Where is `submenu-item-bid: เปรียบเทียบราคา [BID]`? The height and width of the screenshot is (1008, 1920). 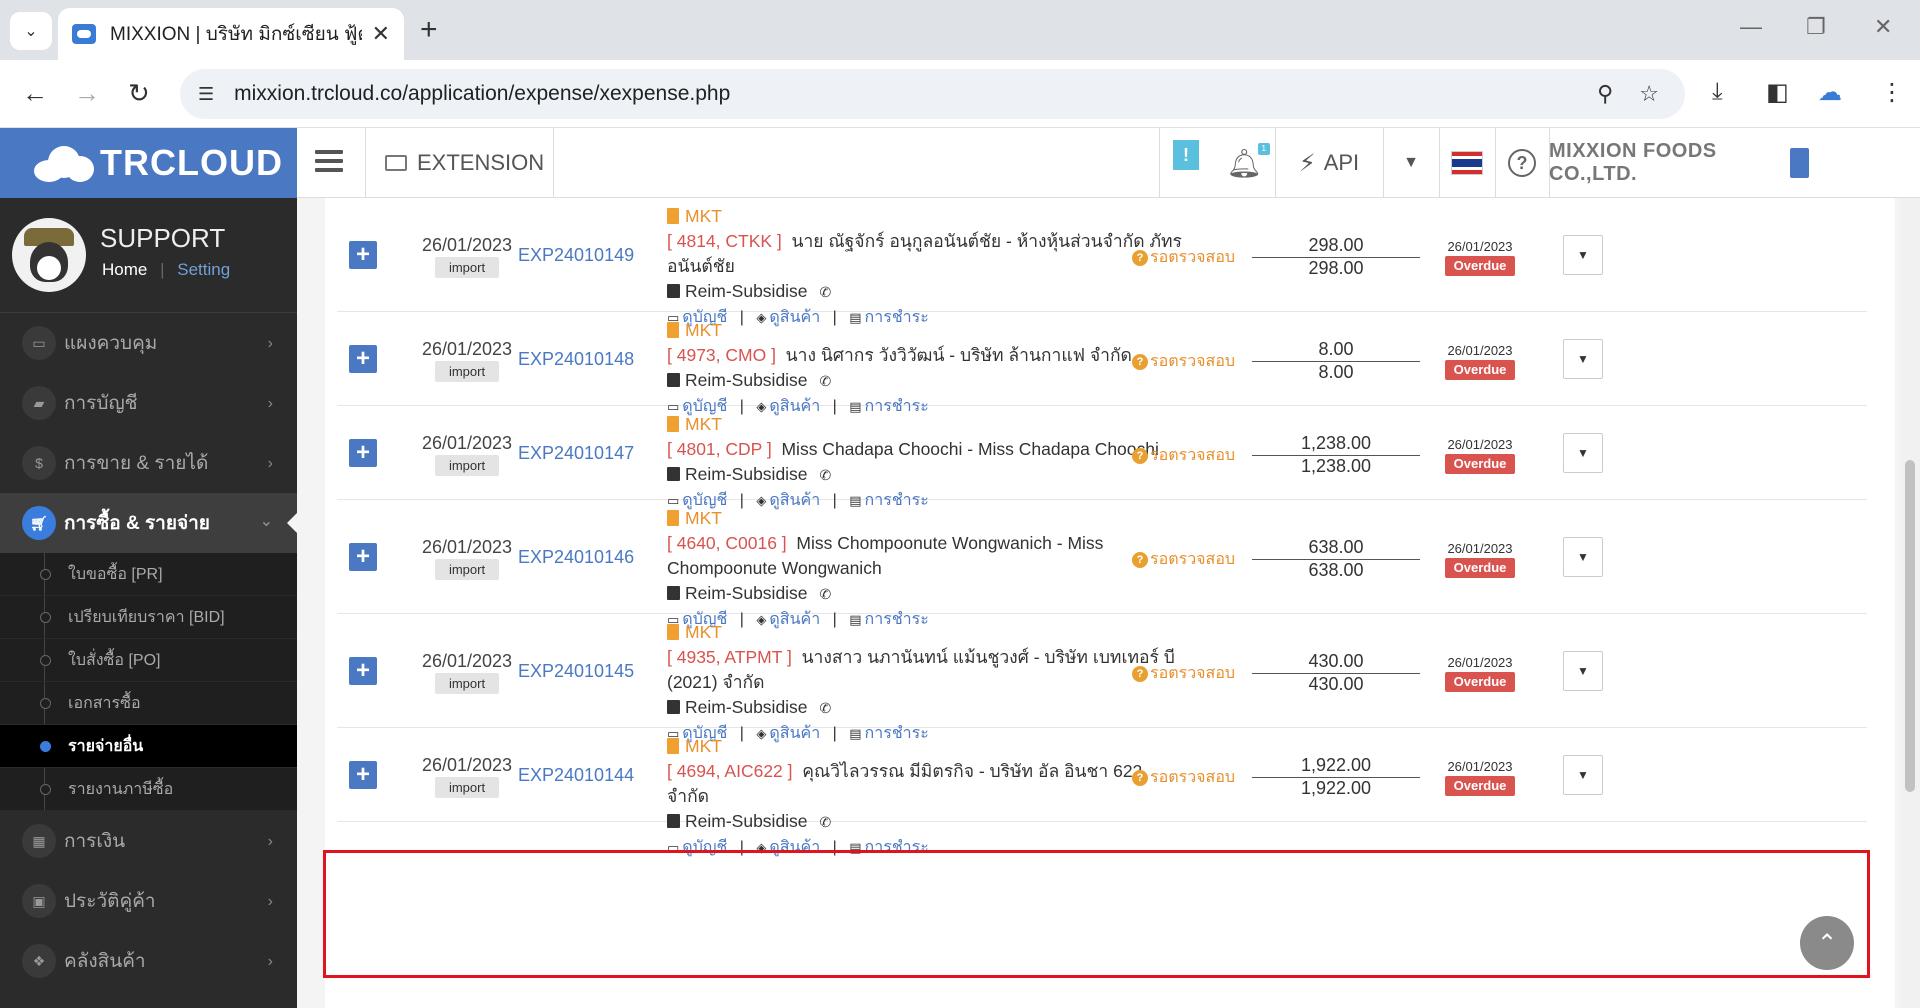 submenu-item-bid: เปรียบเทียบราคา [BID] is located at coordinates (148, 617).